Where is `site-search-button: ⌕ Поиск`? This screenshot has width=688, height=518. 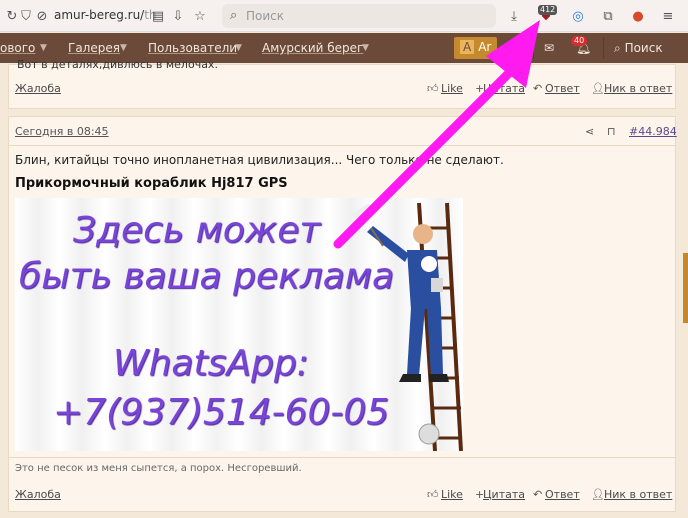
site-search-button: ⌕ Поиск is located at coordinates (638, 48).